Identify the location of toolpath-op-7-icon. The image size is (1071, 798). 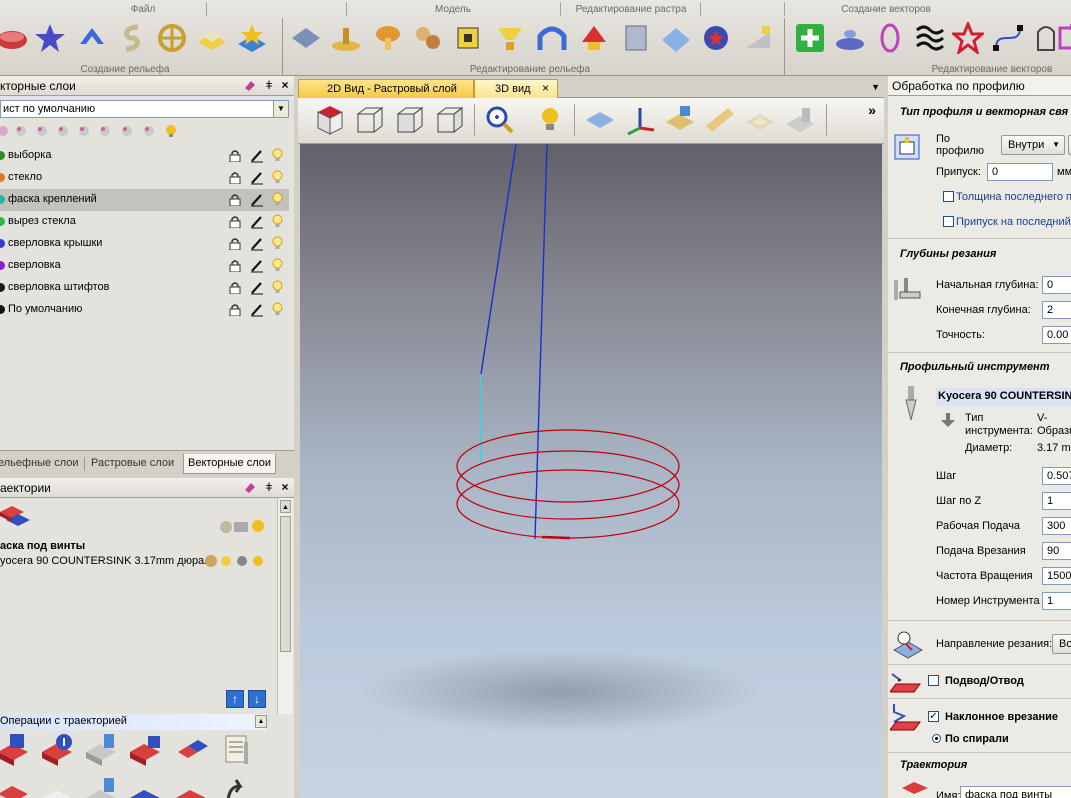
(16, 786).